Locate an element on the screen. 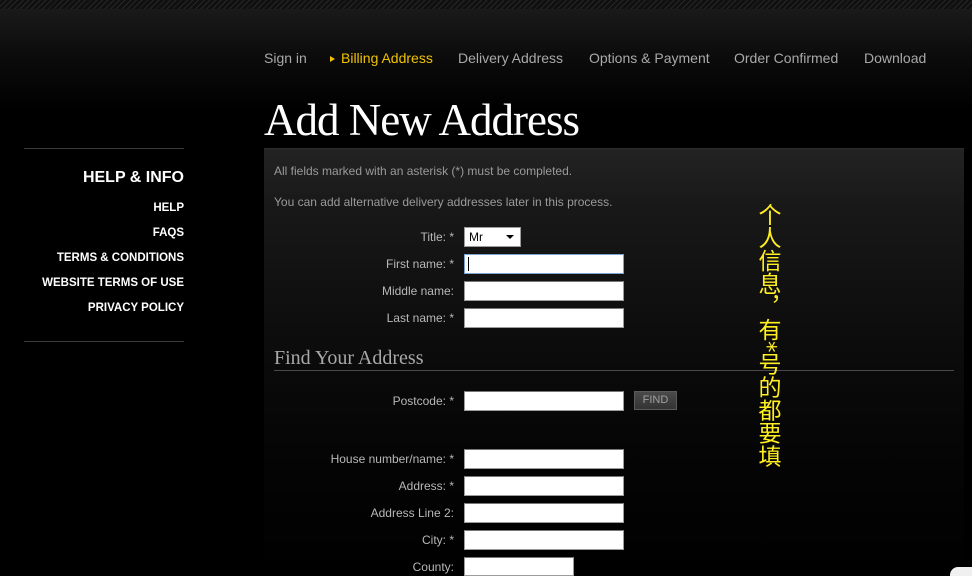  house-number-label: House number/name: * is located at coordinates (392, 459).